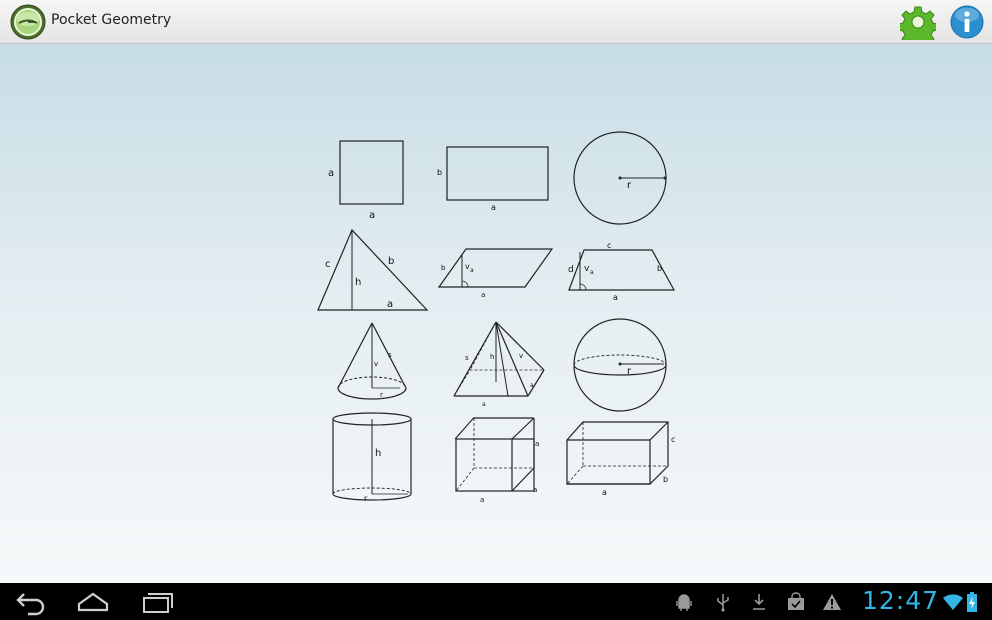 This screenshot has width=992, height=620. What do you see at coordinates (483, 295) in the screenshot?
I see `label-parallelogram-base: a` at bounding box center [483, 295].